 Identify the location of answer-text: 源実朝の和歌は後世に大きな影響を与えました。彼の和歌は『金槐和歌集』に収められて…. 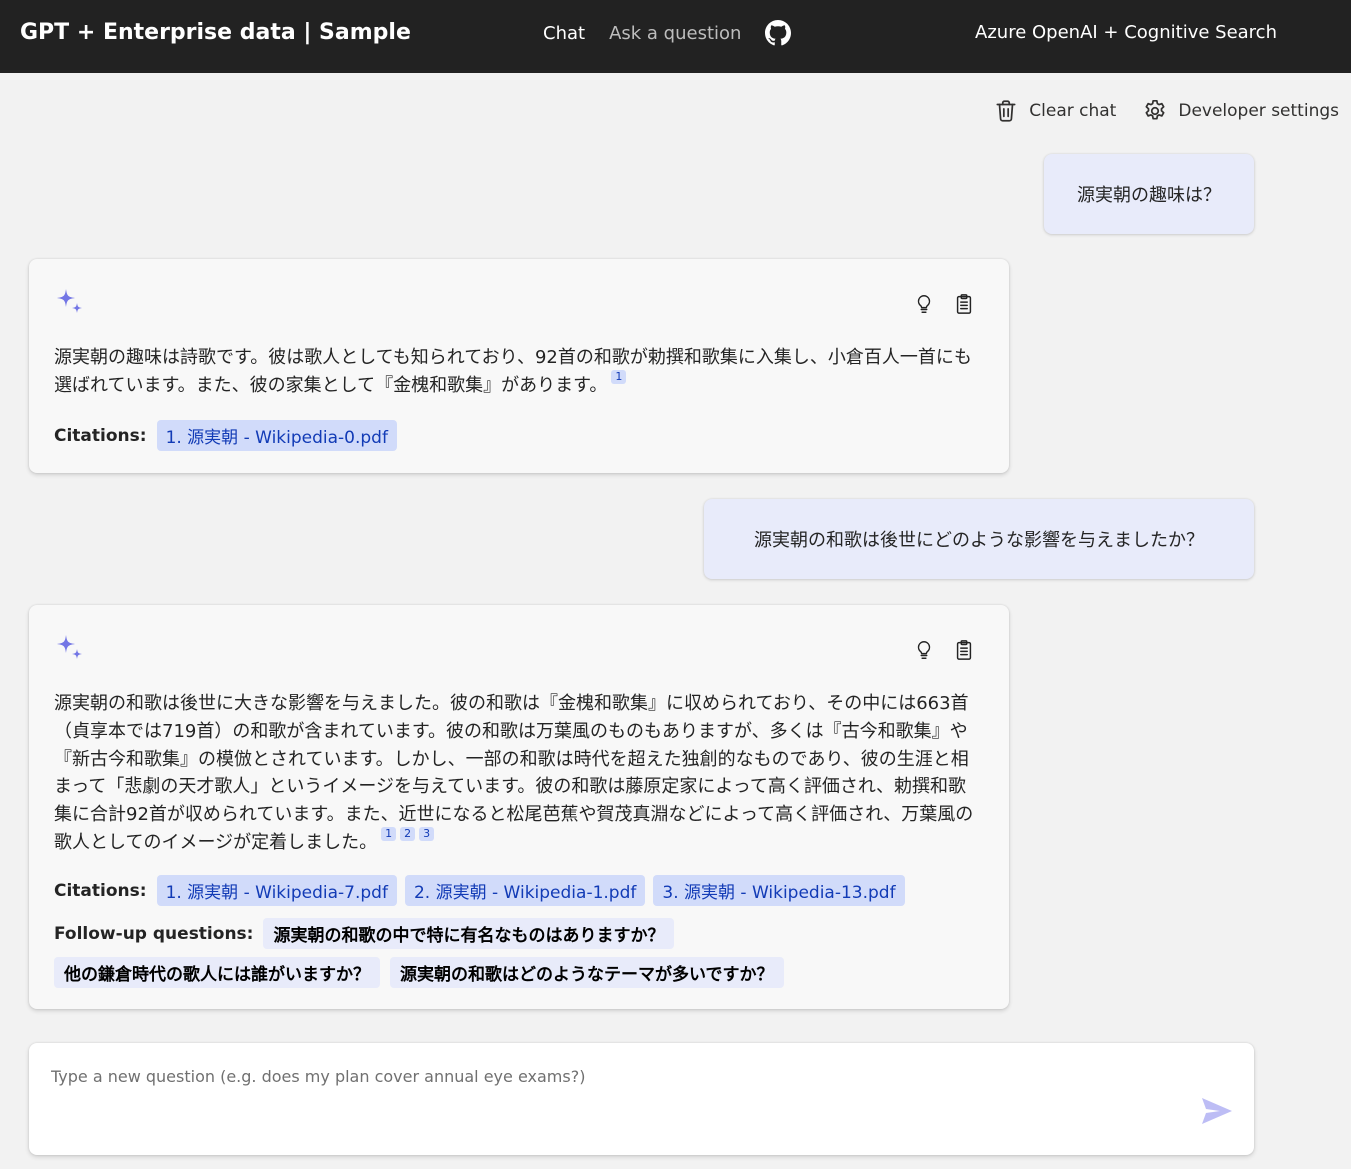
(515, 773).